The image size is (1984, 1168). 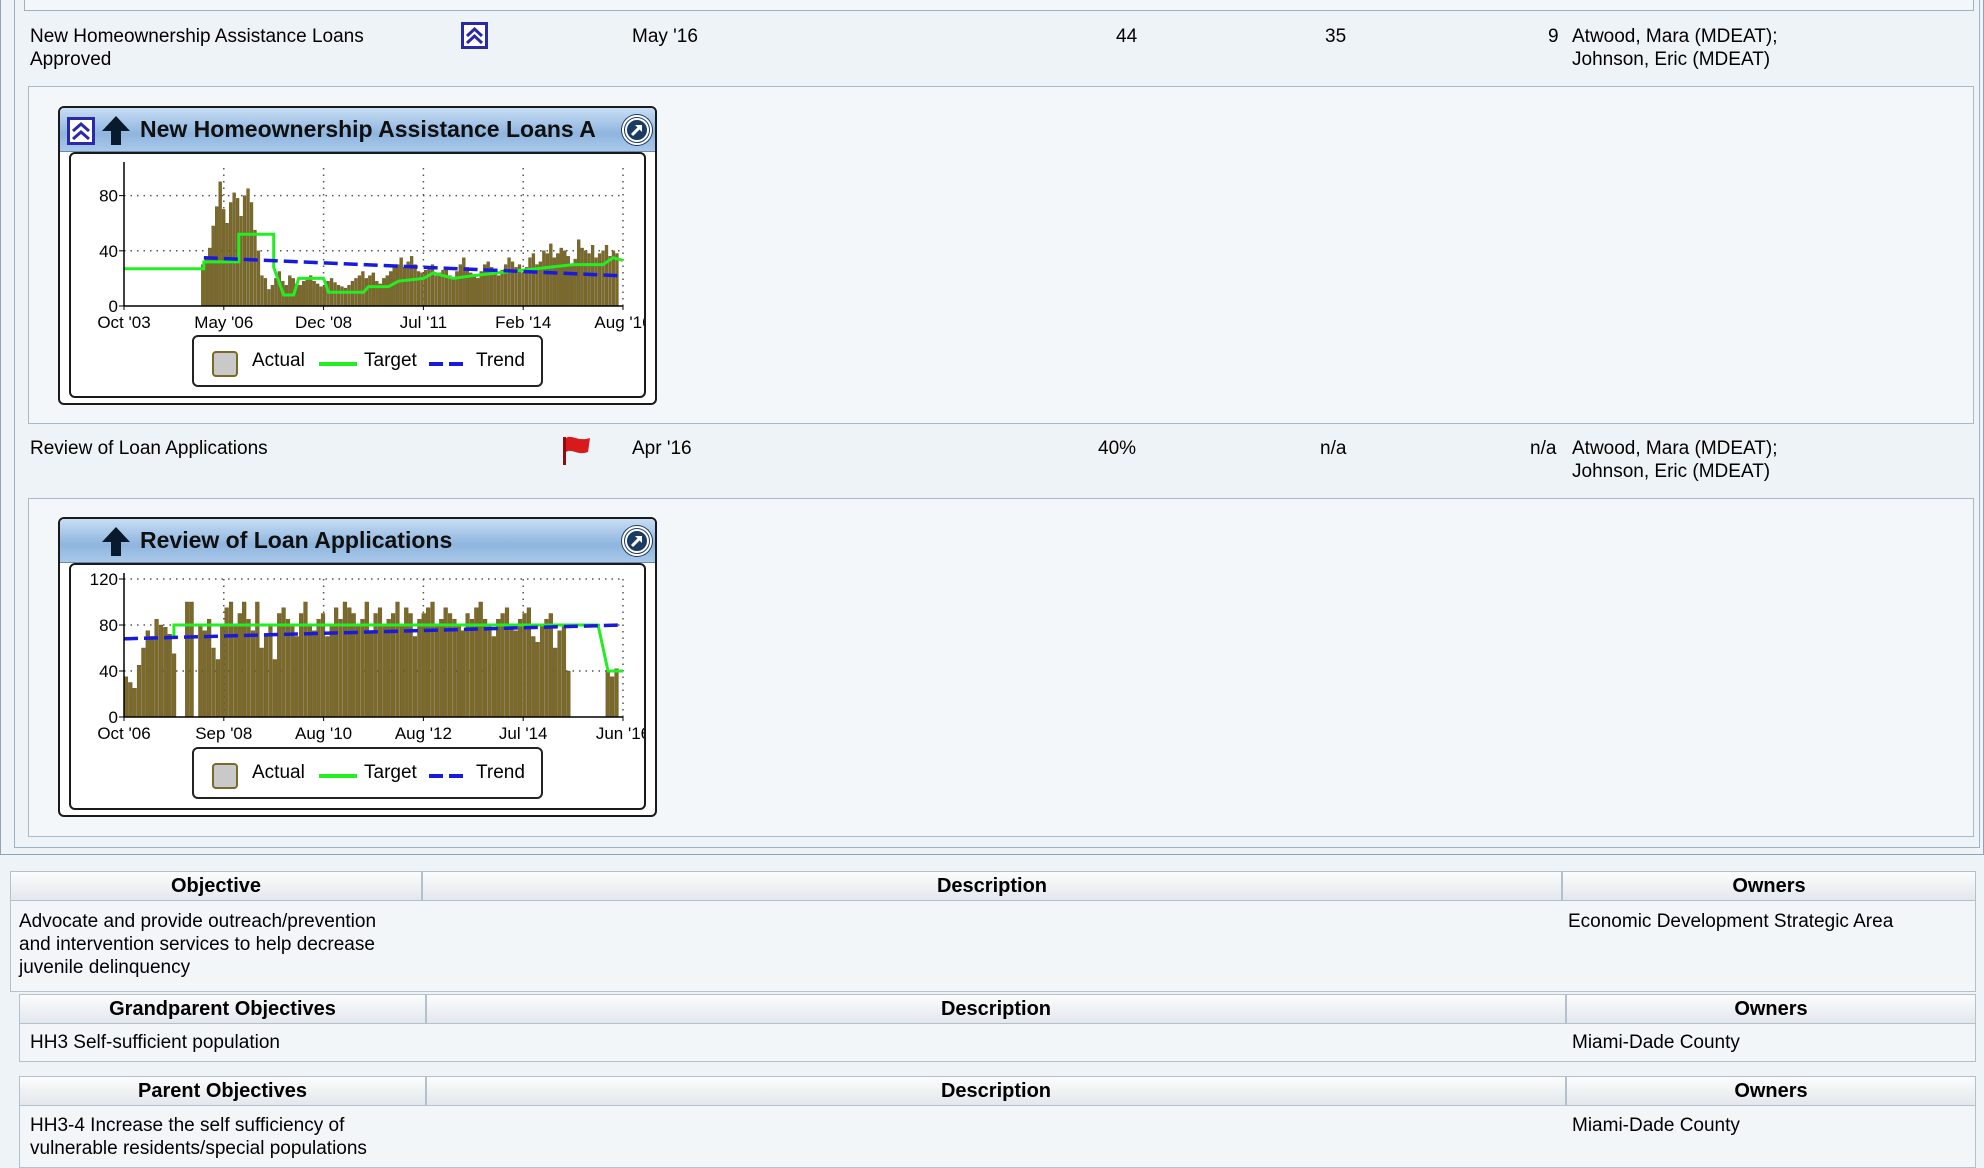 What do you see at coordinates (620, 733) in the screenshot?
I see `x-tick-label: Jun '16` at bounding box center [620, 733].